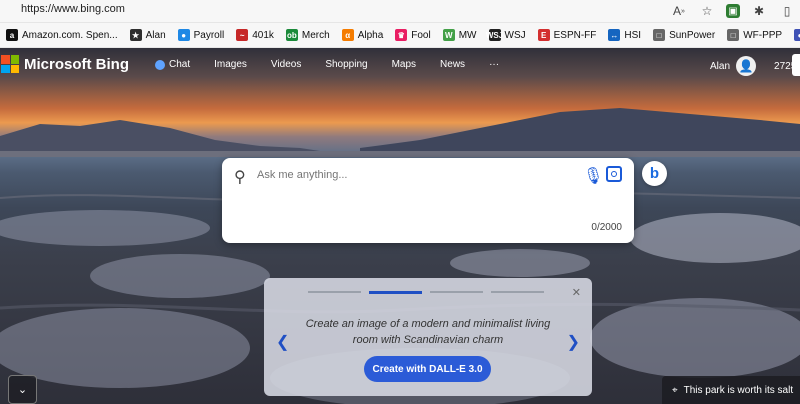  I want to click on bookmark-item: ↔ HSI, so click(624, 35).